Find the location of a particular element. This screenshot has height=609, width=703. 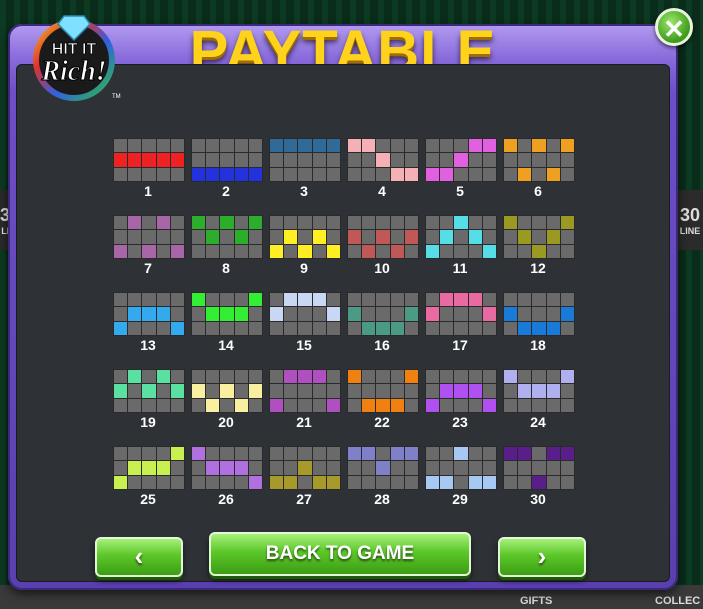

close-icon: ✕ is located at coordinates (674, 29).